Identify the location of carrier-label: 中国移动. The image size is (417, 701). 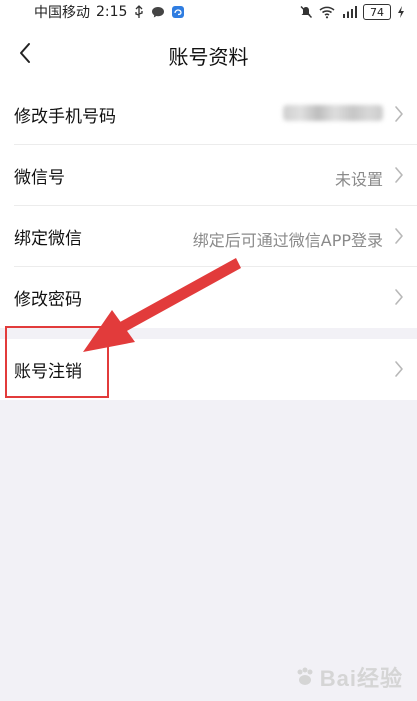
(62, 13).